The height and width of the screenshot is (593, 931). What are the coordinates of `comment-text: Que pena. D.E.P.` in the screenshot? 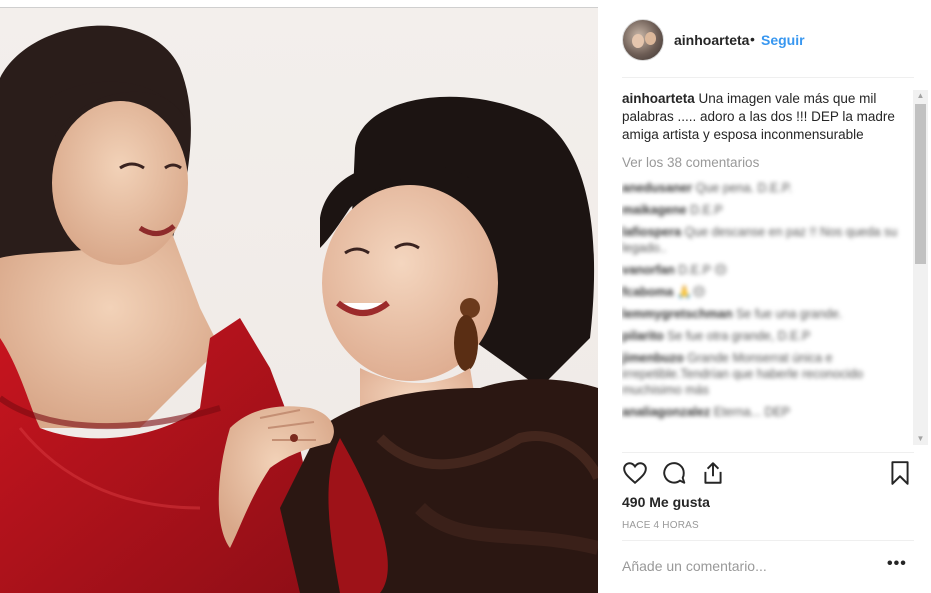 It's located at (744, 188).